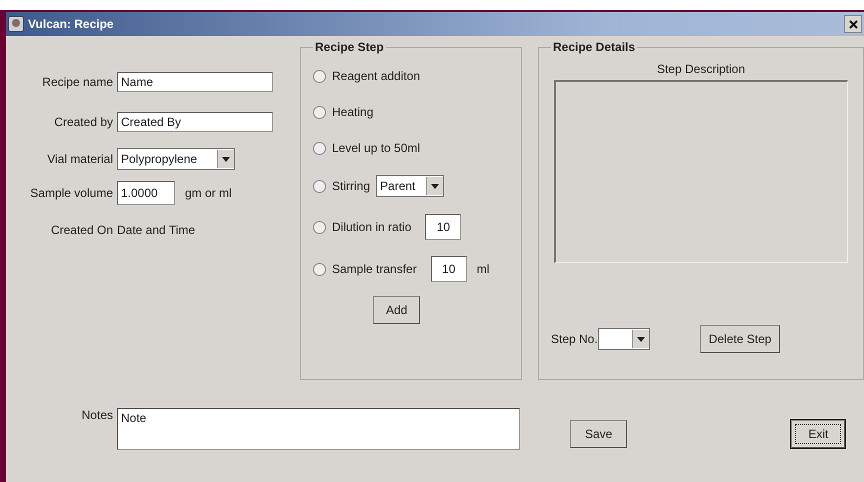  I want to click on close-button, so click(853, 24).